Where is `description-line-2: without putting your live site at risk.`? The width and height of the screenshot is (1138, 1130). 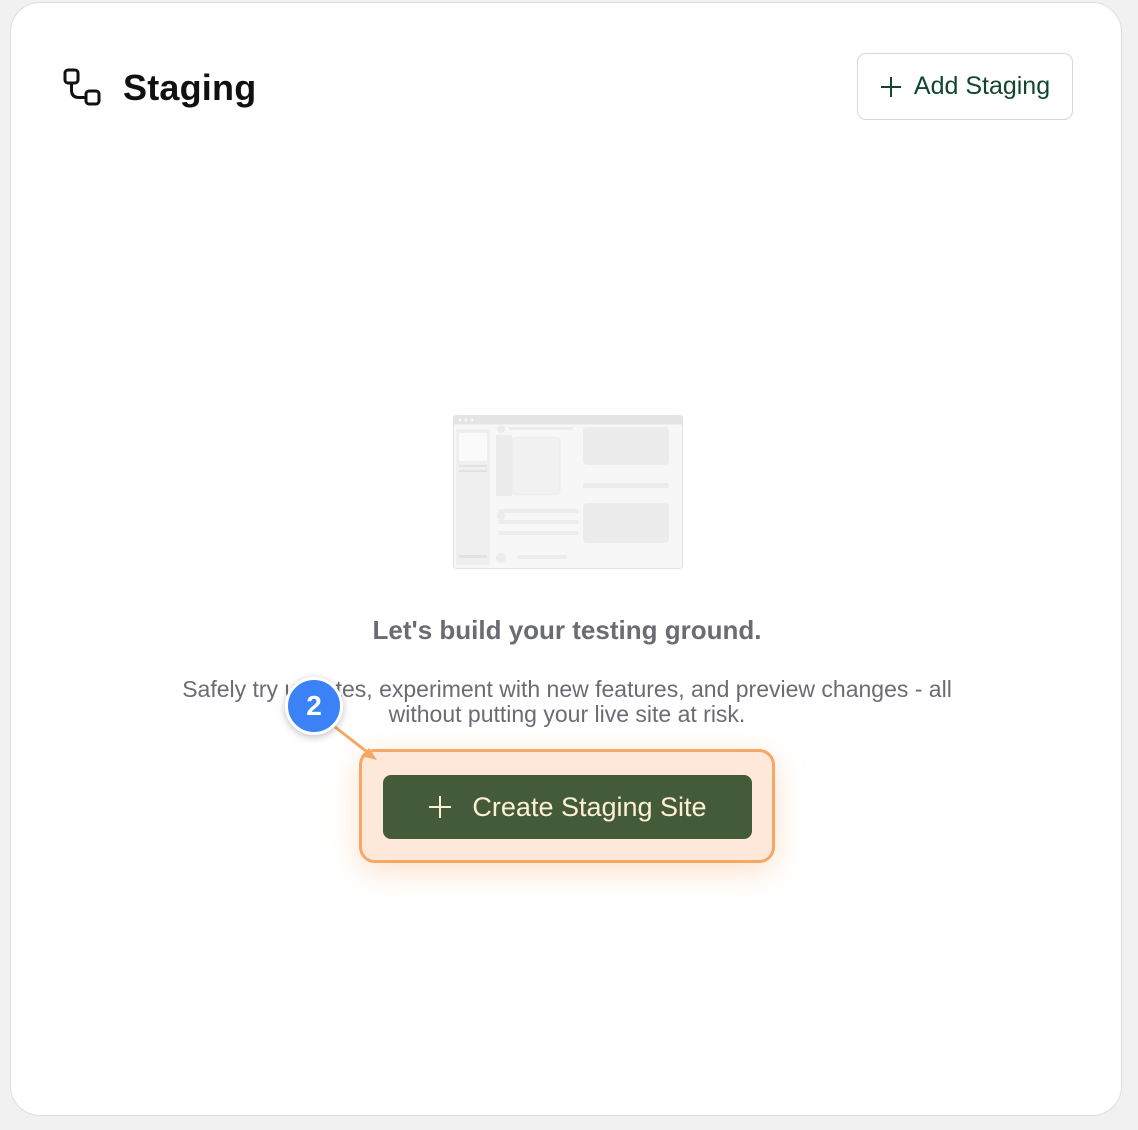 description-line-2: without putting your live site at risk. is located at coordinates (567, 714).